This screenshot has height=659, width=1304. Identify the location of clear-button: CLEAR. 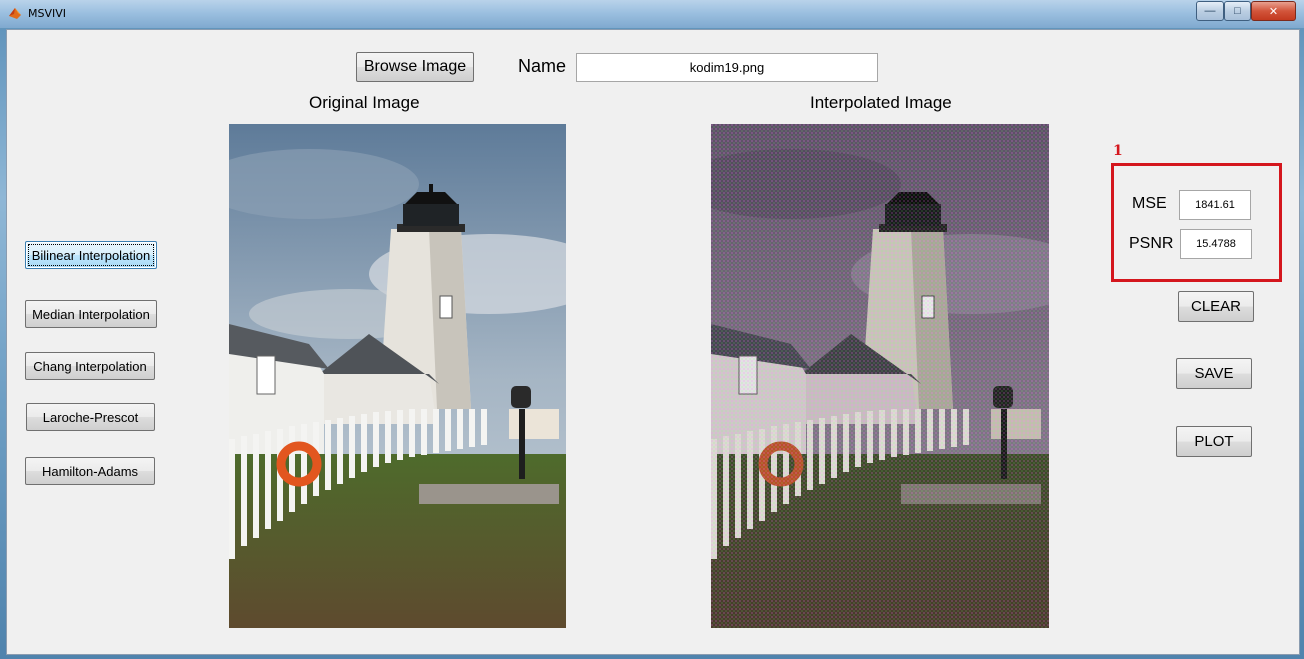
(1216, 306).